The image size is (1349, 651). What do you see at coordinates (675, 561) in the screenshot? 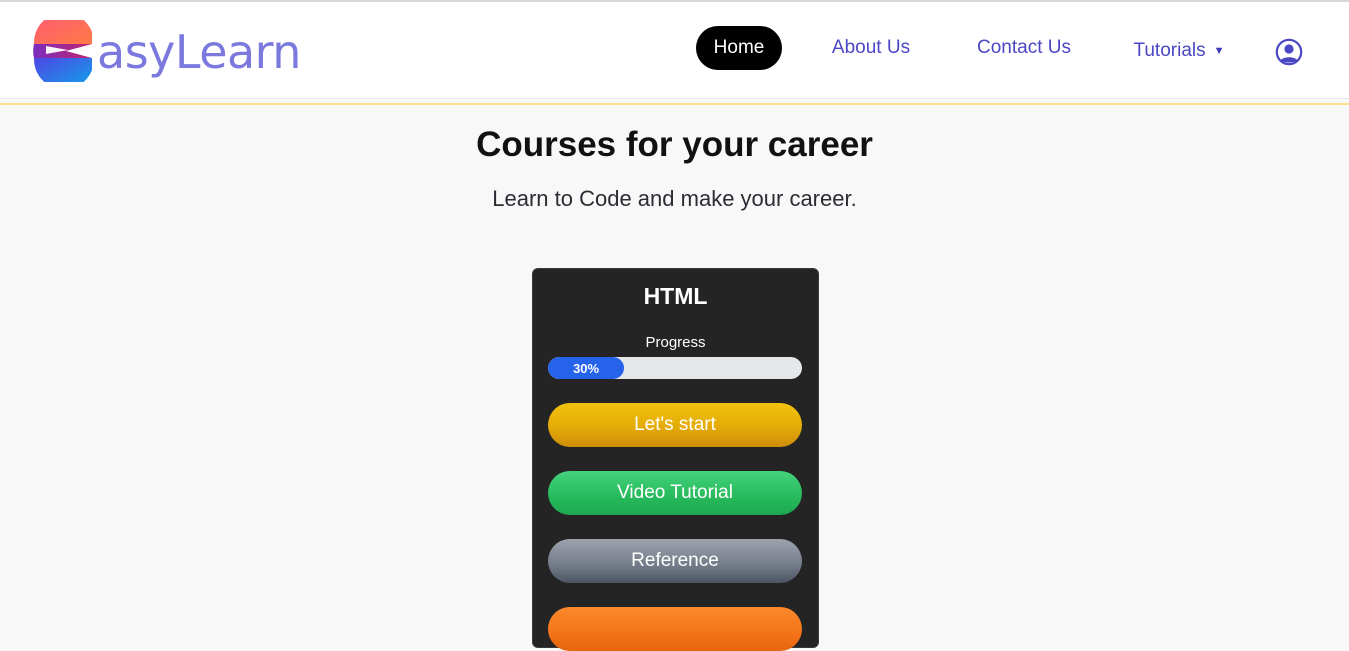
I see `reference-button: Reference` at bounding box center [675, 561].